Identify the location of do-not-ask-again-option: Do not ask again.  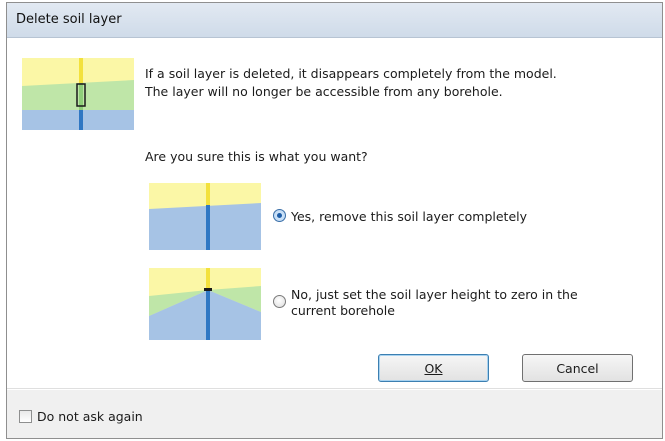
(81, 416).